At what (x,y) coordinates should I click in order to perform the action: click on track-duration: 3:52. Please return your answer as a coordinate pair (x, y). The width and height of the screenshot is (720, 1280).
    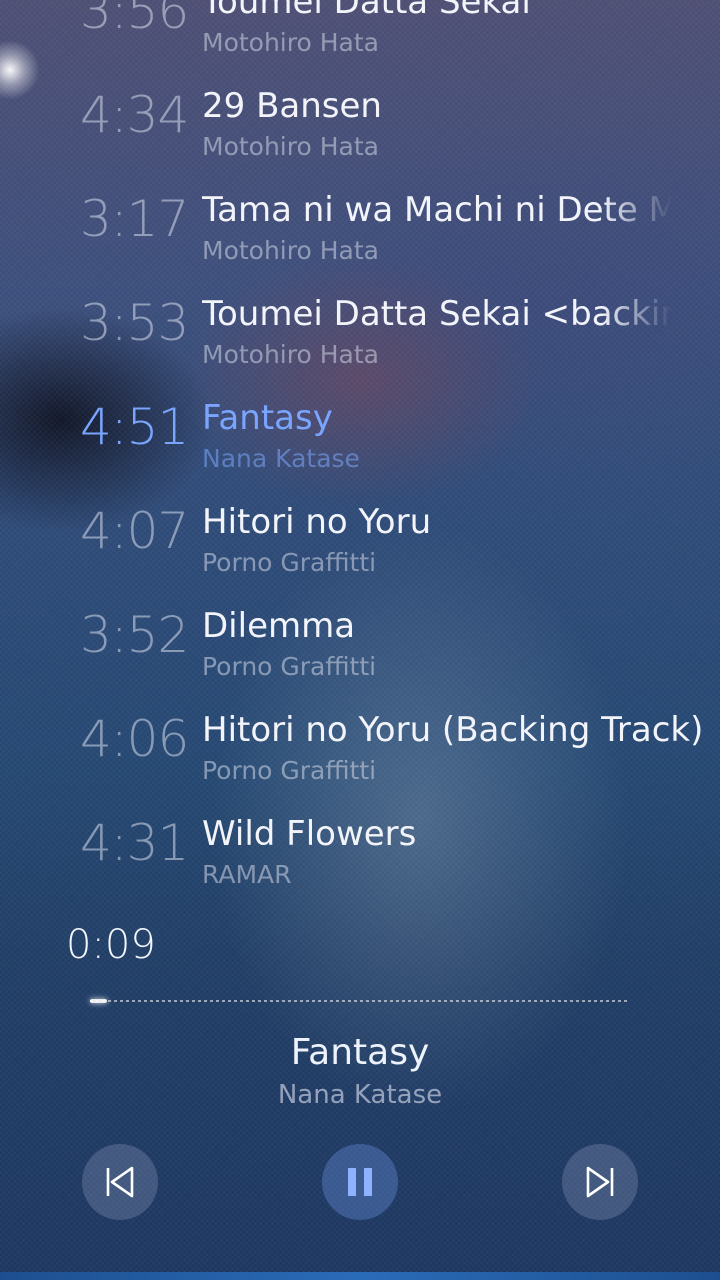
    Looking at the image, I should click on (134, 635).